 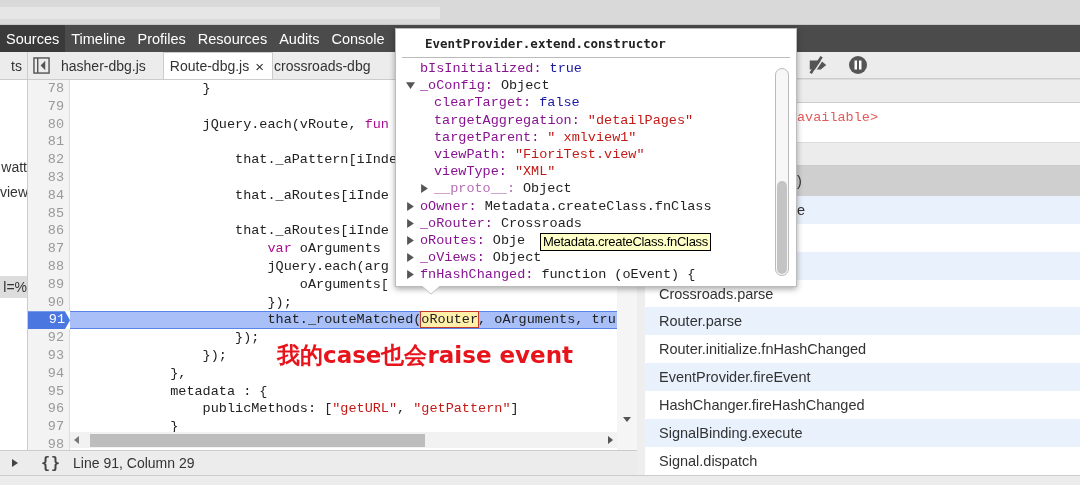 I want to click on property-text: fnHashChanged: function (oEvent) {, so click(x=558, y=275).